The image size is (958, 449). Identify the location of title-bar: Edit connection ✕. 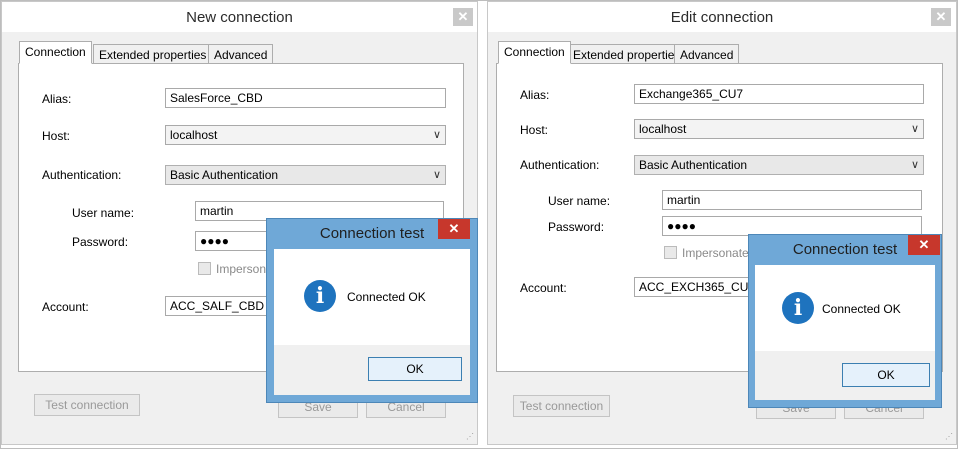
(722, 17).